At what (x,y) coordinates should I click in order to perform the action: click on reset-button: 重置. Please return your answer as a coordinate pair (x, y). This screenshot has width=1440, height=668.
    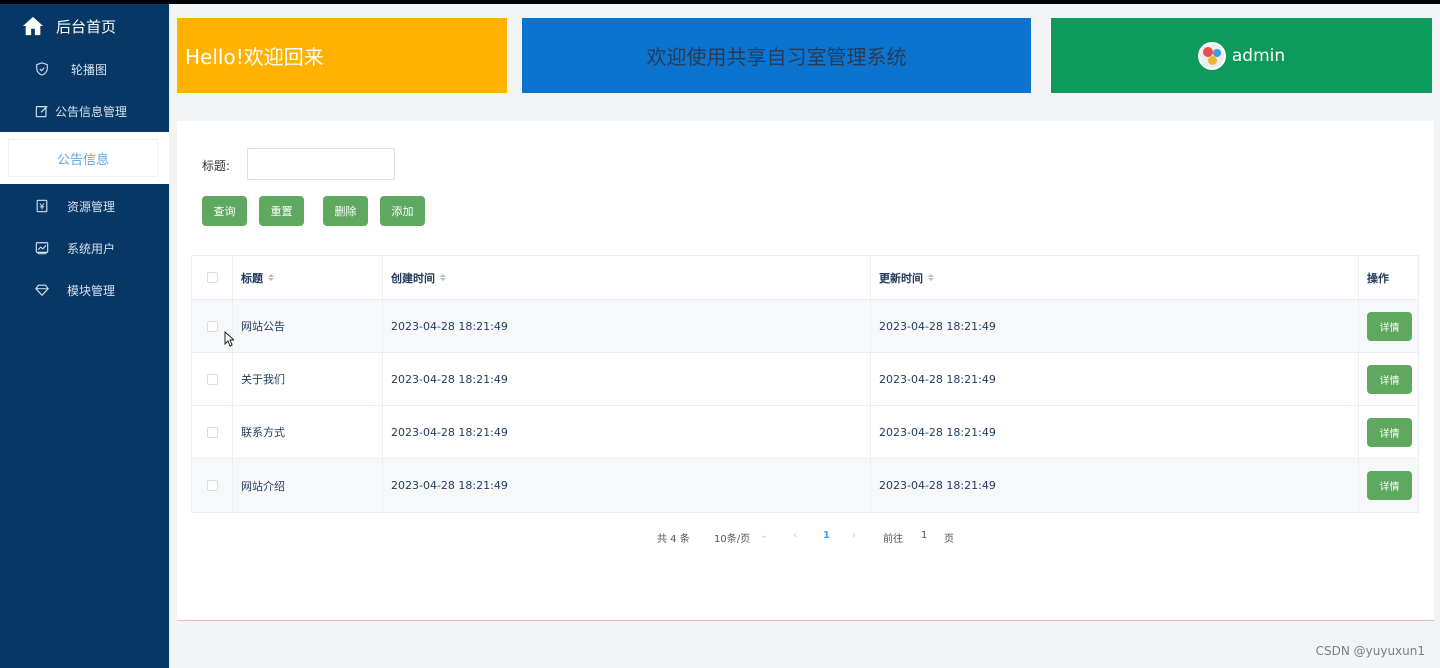
    Looking at the image, I should click on (281, 211).